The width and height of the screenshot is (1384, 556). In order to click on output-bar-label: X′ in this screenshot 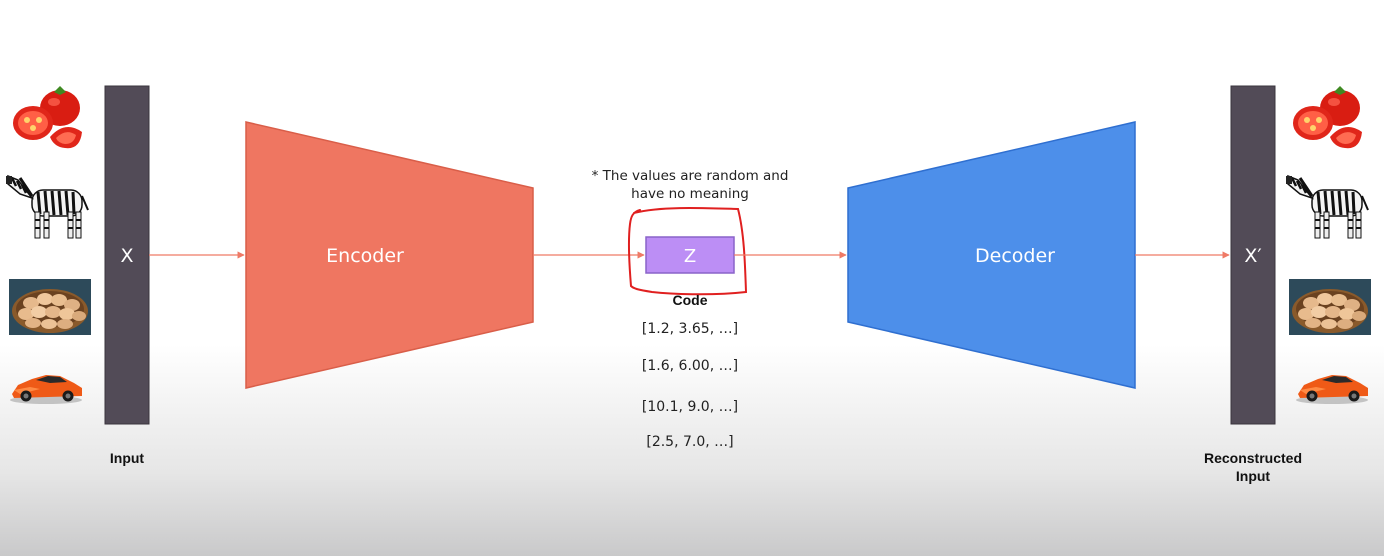, I will do `click(1252, 256)`.